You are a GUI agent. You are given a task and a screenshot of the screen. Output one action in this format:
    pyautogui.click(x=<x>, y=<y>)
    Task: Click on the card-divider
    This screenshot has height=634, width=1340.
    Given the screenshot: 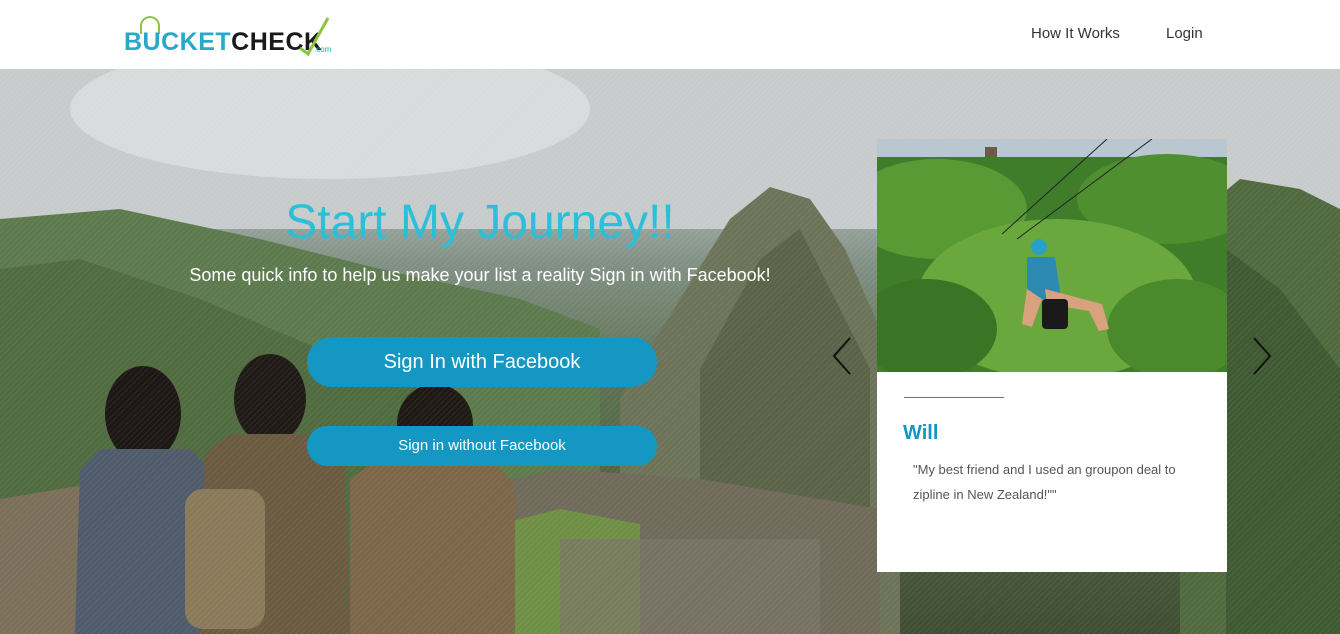 What is the action you would take?
    pyautogui.click(x=954, y=397)
    